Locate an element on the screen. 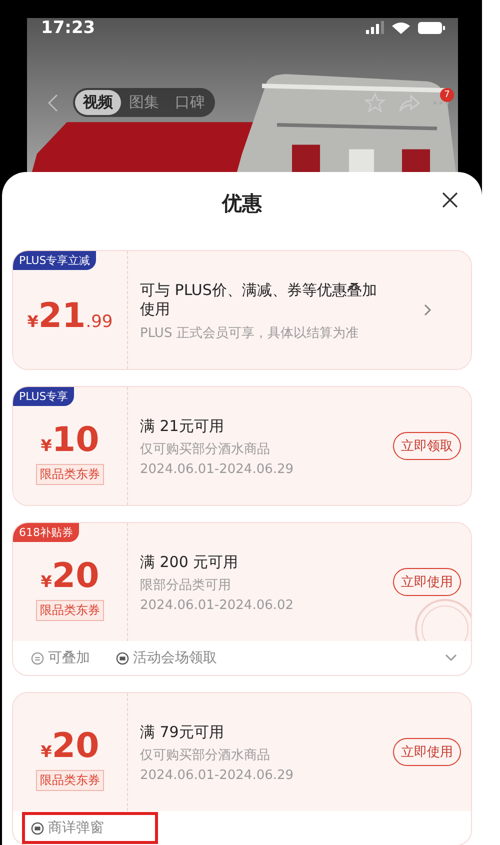  coupon-amount: ¥10 is located at coordinates (70, 440).